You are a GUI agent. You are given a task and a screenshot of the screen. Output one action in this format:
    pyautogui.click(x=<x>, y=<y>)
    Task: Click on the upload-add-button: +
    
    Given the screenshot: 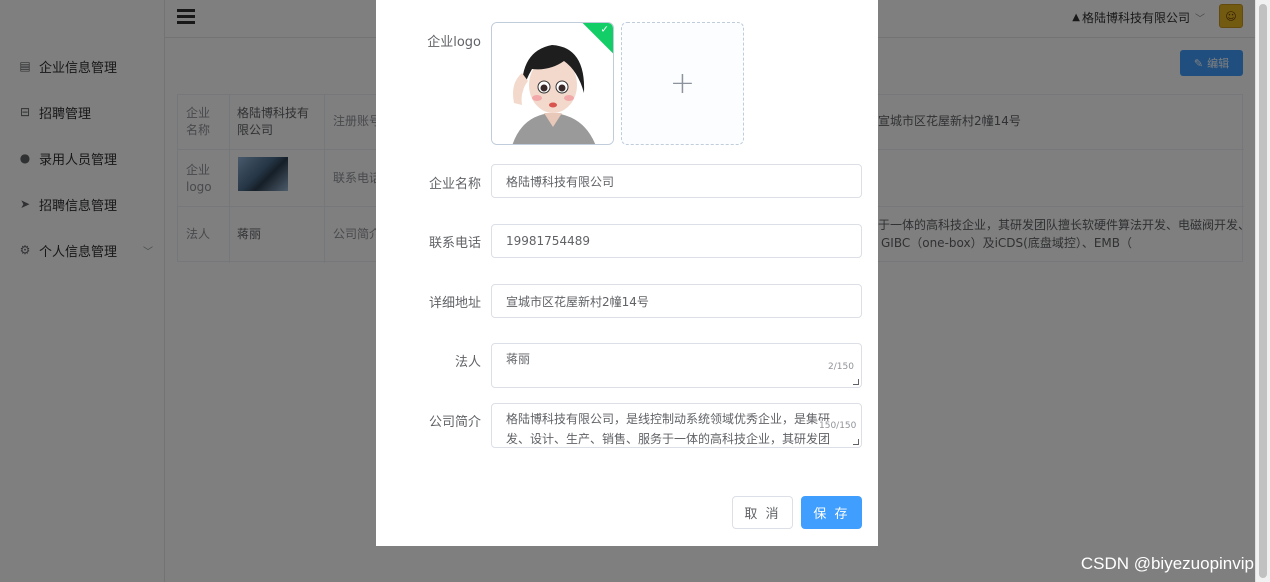 What is the action you would take?
    pyautogui.click(x=682, y=83)
    